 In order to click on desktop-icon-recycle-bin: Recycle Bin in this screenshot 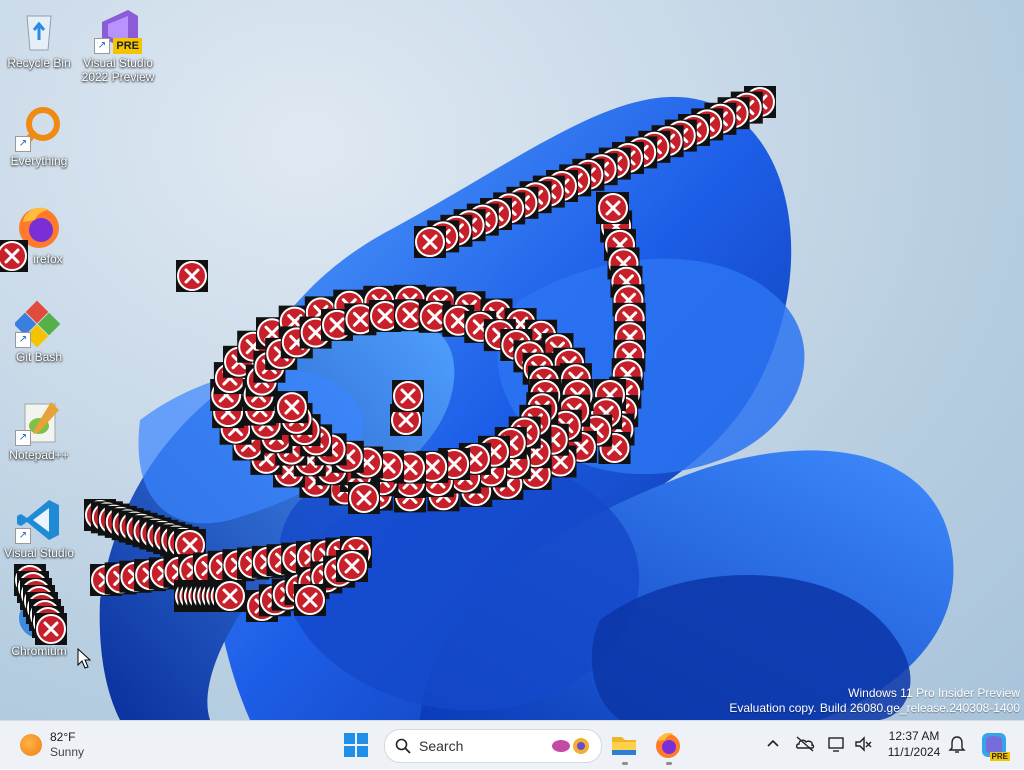, I will do `click(39, 38)`.